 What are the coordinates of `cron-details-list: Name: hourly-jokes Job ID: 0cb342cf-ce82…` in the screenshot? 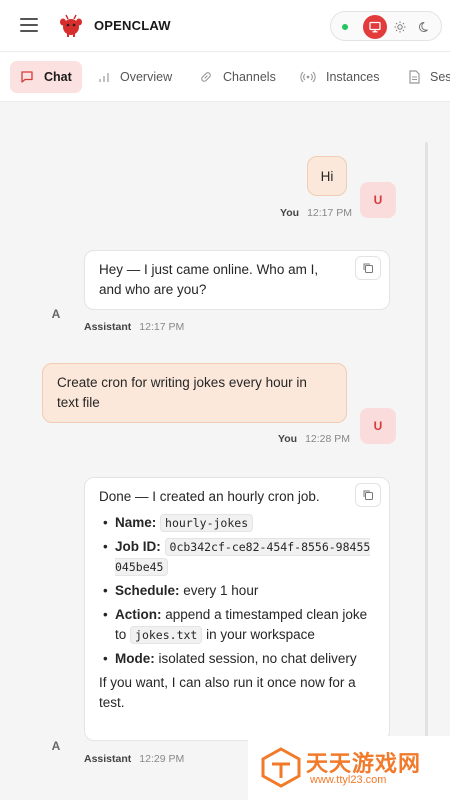 It's located at (237, 591).